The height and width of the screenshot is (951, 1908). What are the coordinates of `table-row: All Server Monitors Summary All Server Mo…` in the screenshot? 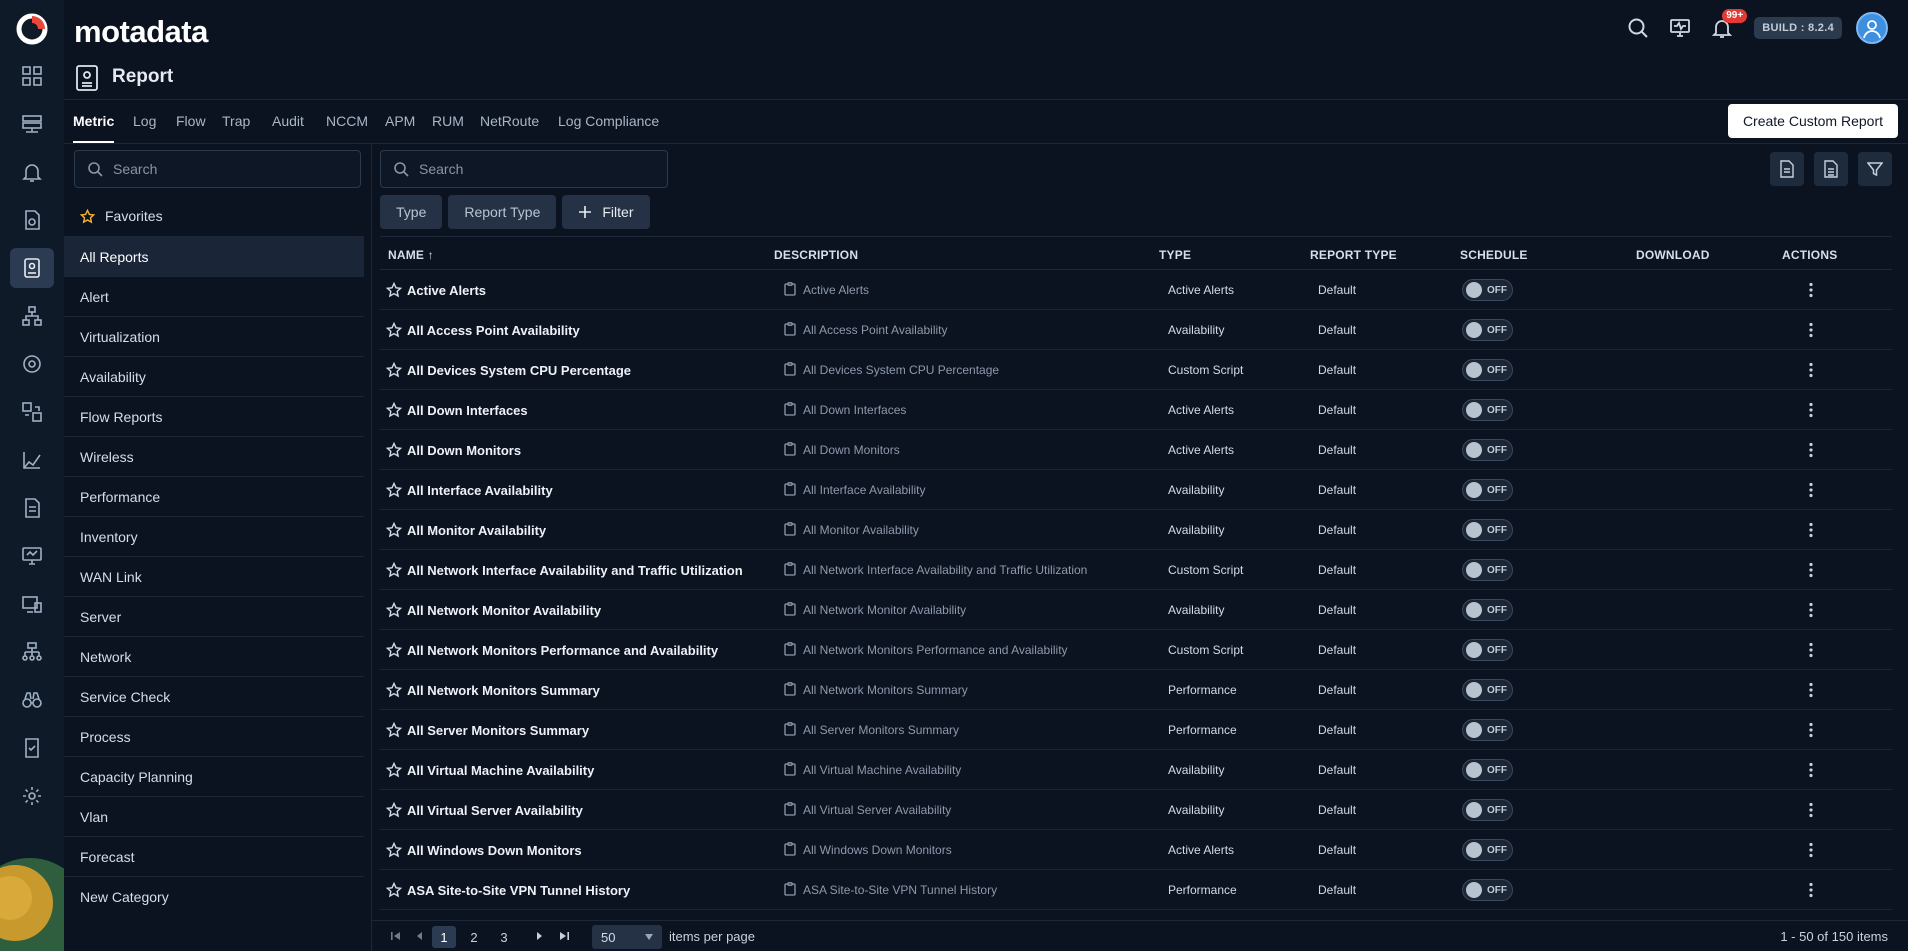 It's located at (1136, 730).